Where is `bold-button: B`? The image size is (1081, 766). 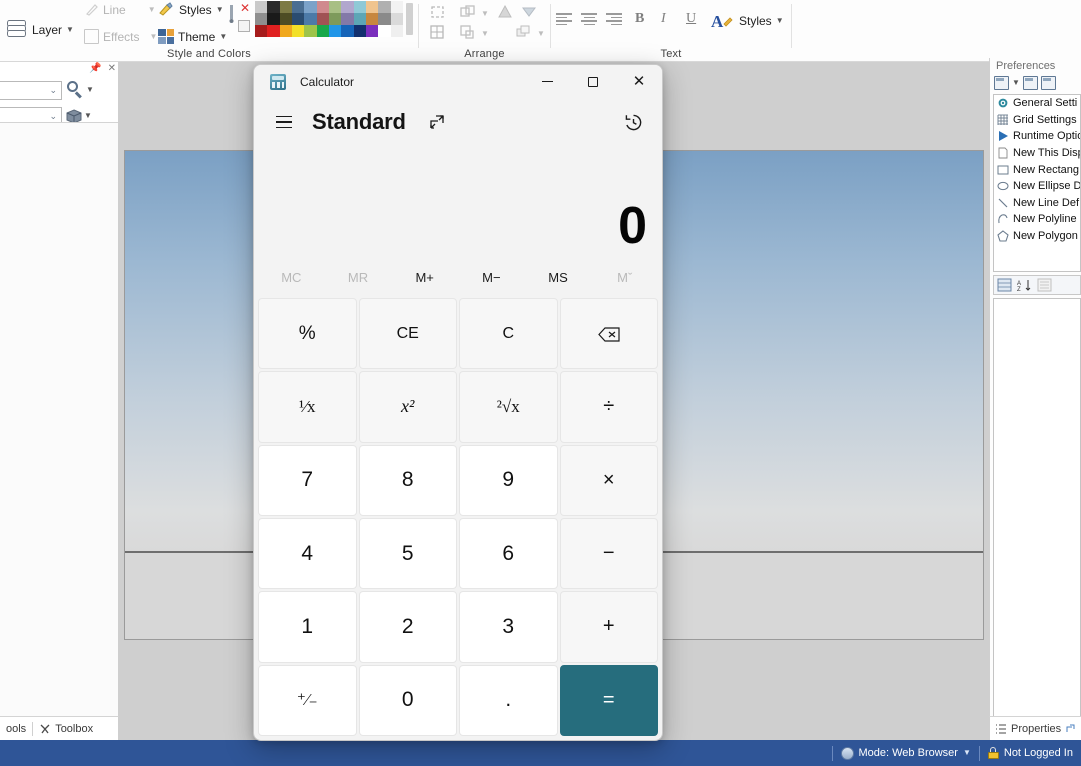 bold-button: B is located at coordinates (639, 19).